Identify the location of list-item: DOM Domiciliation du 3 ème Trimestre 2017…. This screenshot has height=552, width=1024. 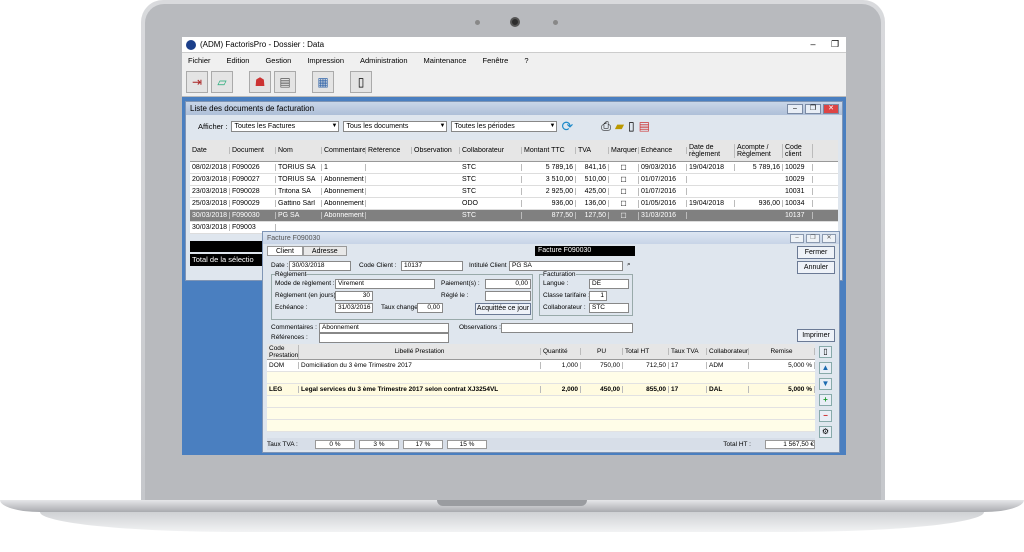
(541, 366).